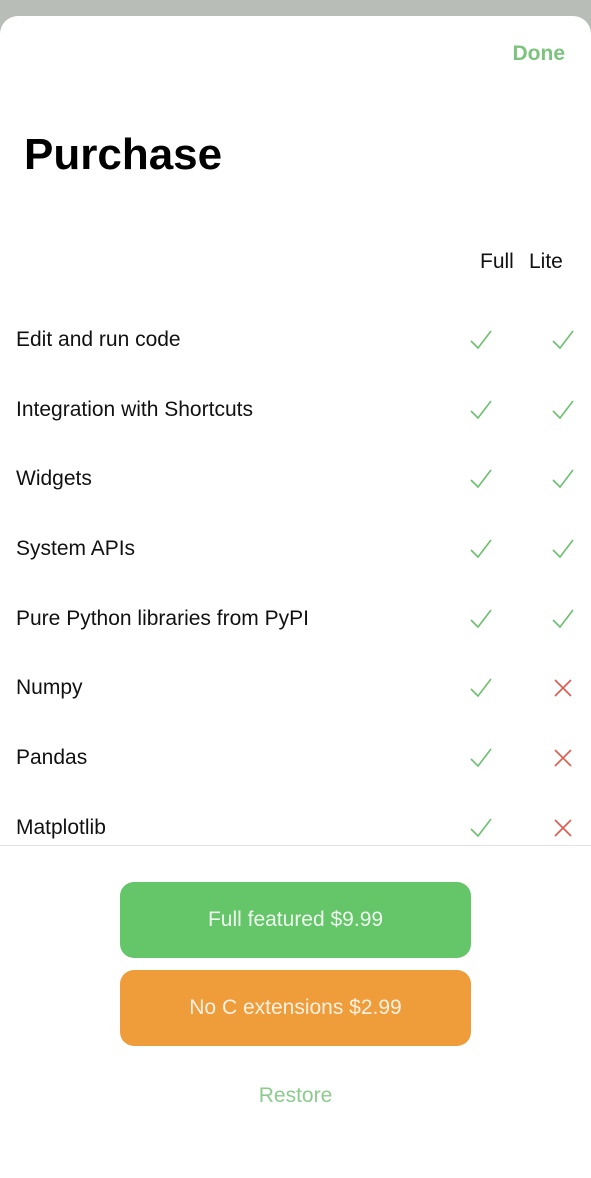 This screenshot has height=1178, width=591. Describe the element at coordinates (295, 920) in the screenshot. I see `buy-full-button: Full featured $9.99` at that location.